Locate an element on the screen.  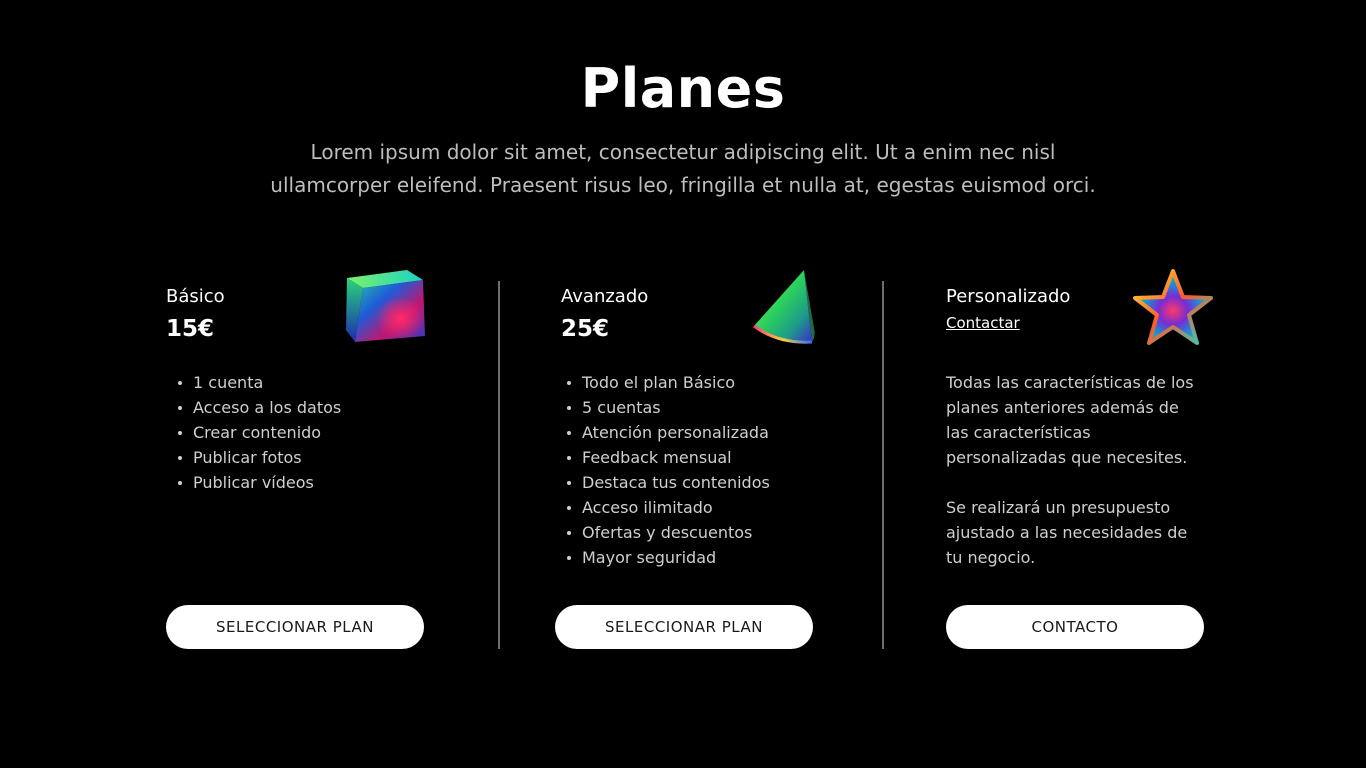
list-item: Ofertas y descuentos is located at coordinates (662, 532).